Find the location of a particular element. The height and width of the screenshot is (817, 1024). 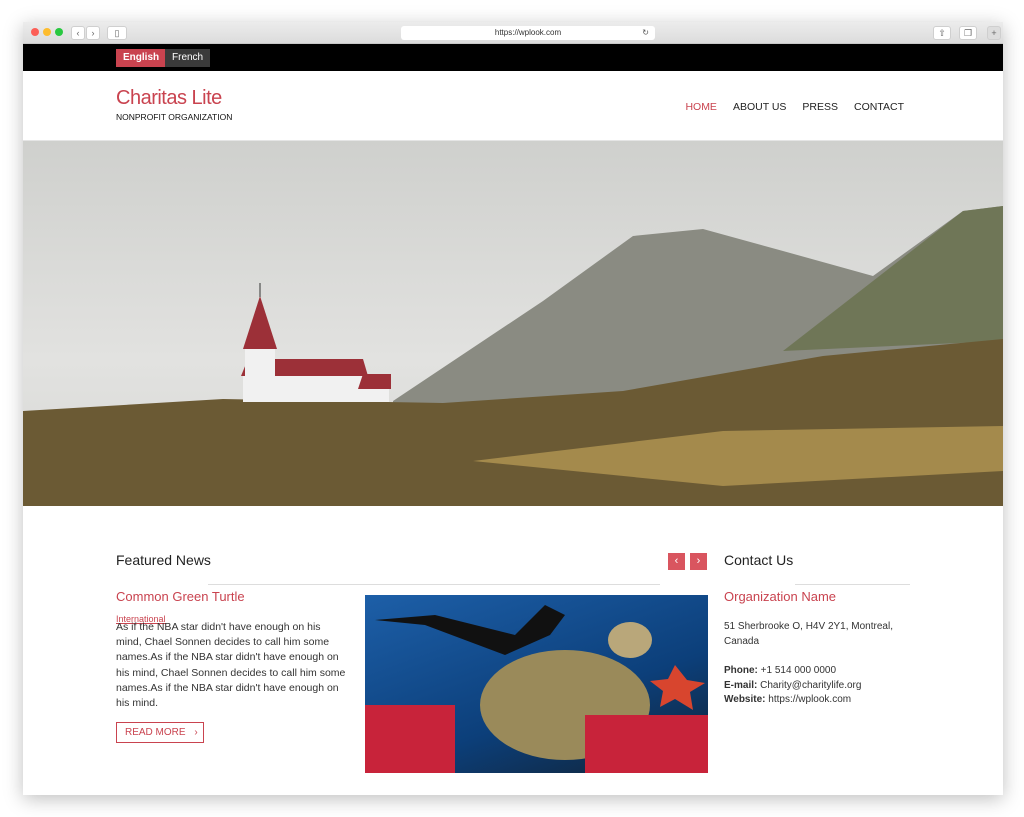

url-text: https://wplook.com is located at coordinates (528, 32).